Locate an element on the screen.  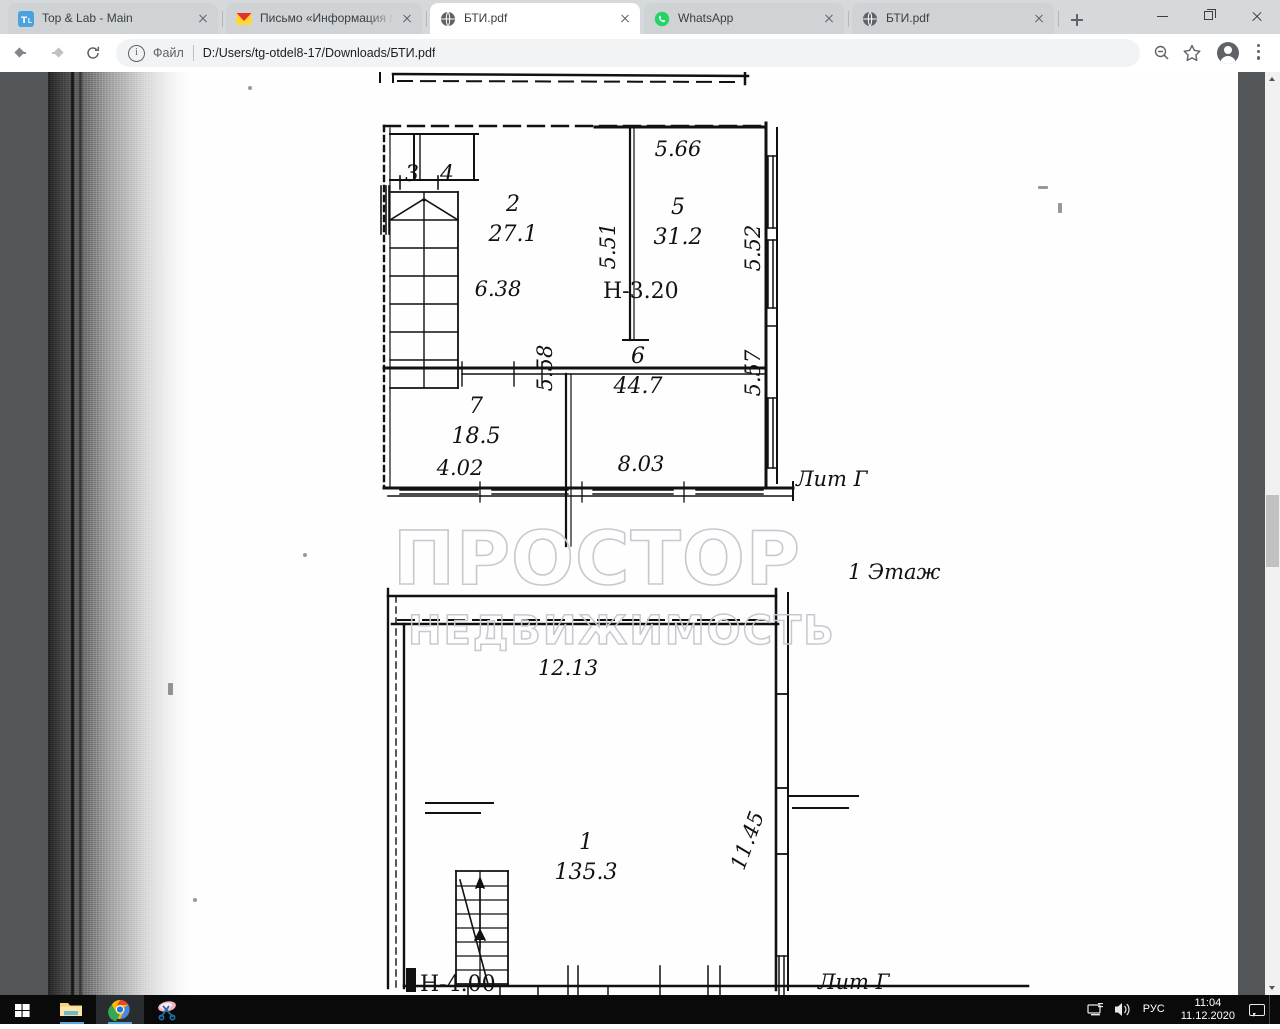
clock-date: 11.12.2020 is located at coordinates (1207, 1015).